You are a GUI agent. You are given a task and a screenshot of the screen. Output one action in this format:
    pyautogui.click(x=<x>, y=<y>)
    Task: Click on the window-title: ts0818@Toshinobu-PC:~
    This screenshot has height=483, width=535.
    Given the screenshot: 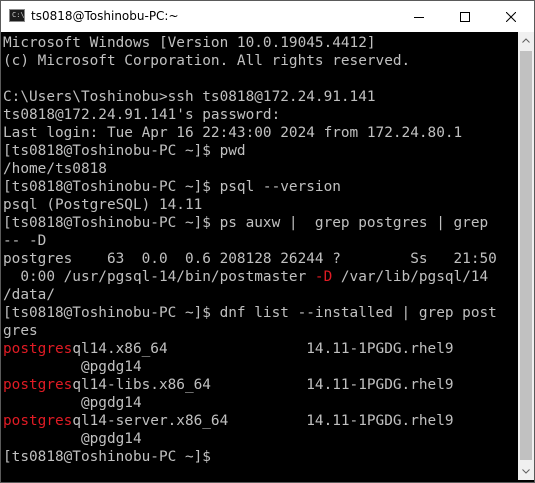 What is the action you would take?
    pyautogui.click(x=105, y=16)
    